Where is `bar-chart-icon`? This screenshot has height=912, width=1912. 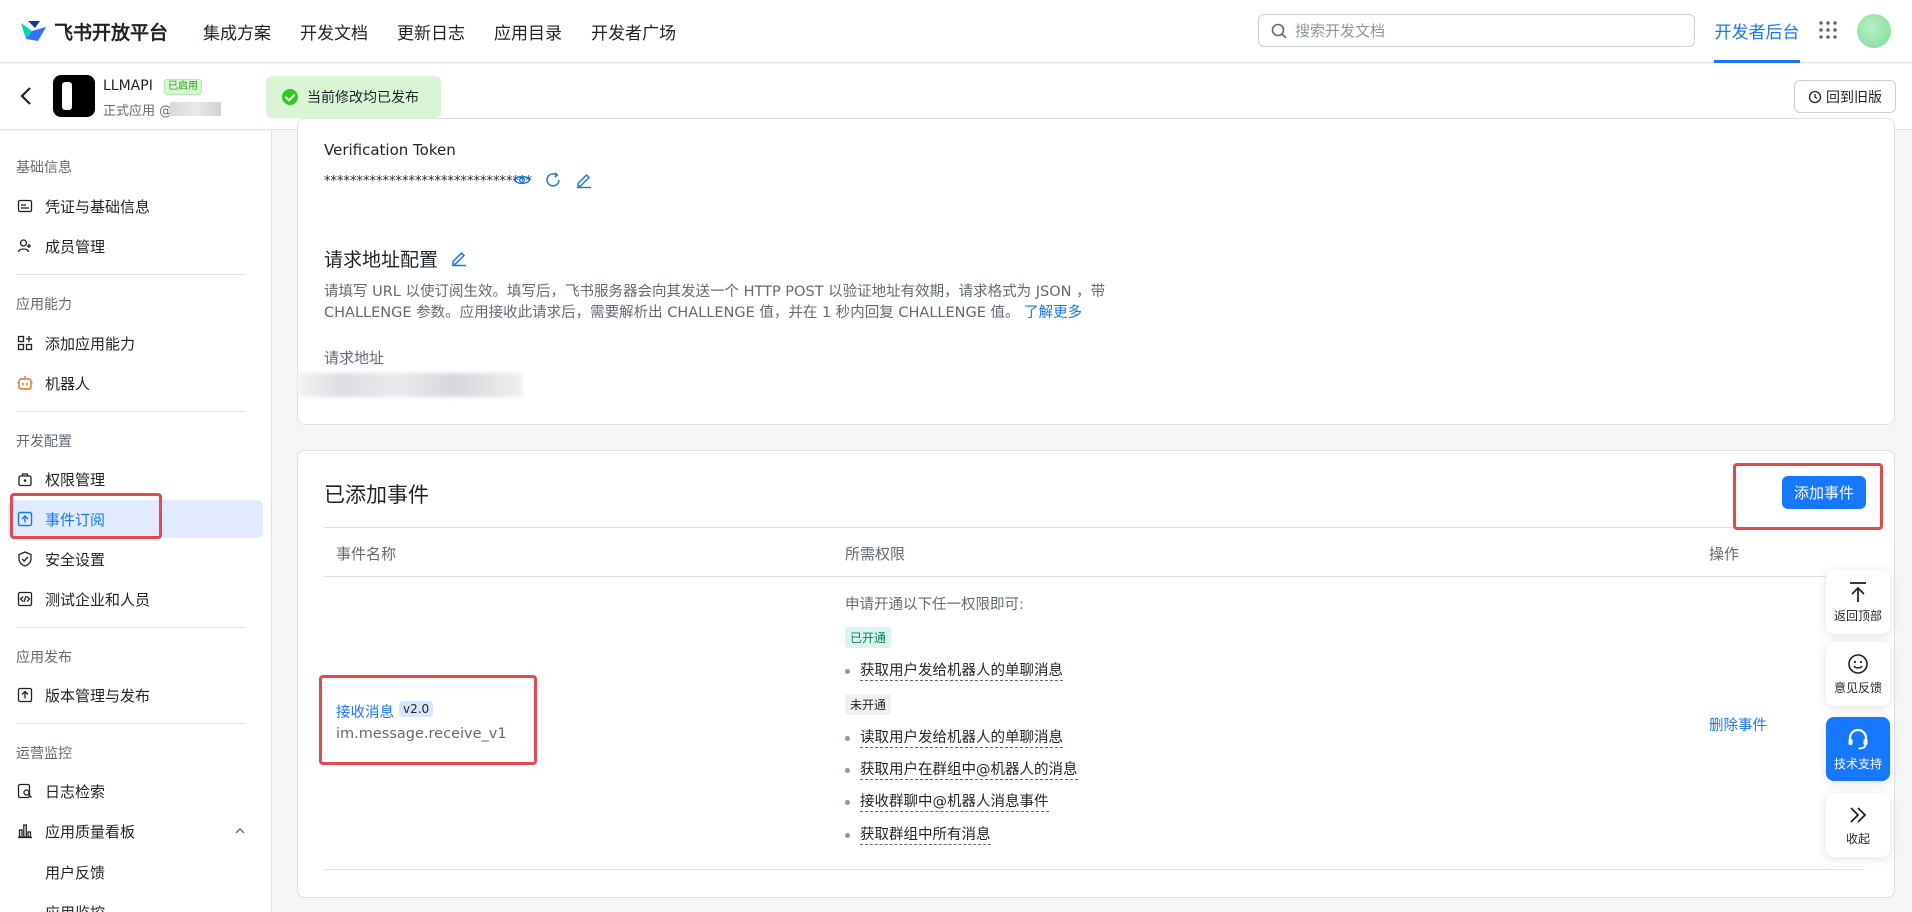 bar-chart-icon is located at coordinates (25, 831).